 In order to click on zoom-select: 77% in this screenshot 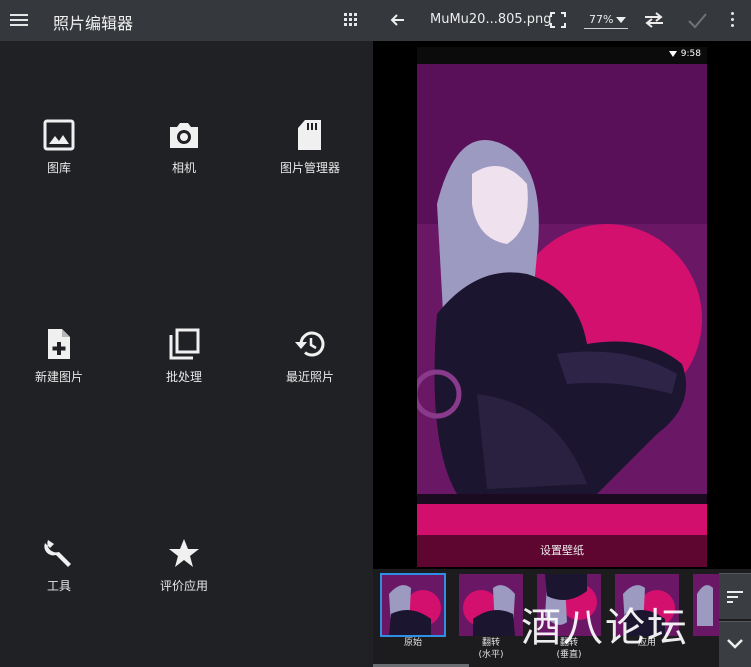, I will do `click(606, 20)`.